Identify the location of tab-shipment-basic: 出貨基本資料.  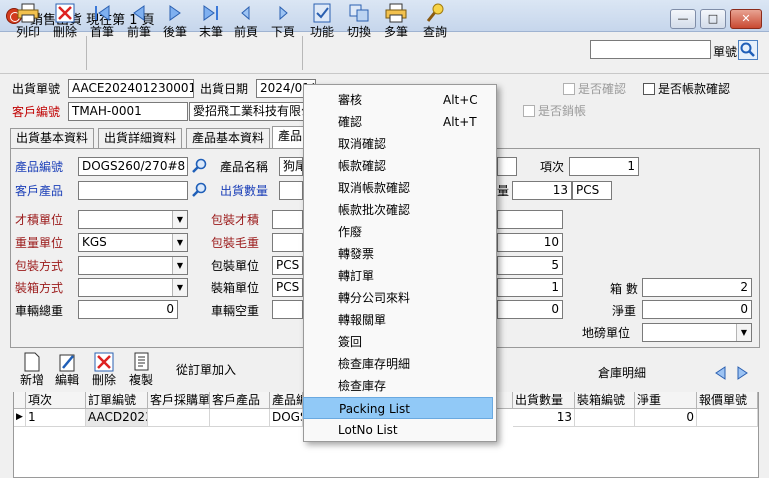
(52, 138).